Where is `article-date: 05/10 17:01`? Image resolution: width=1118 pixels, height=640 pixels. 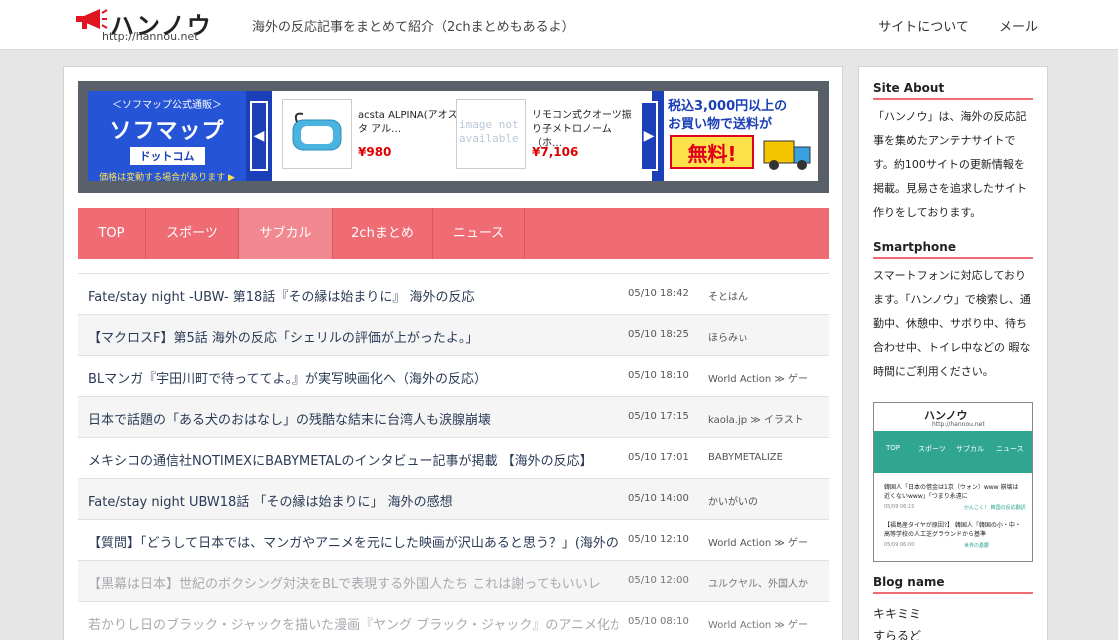
article-date: 05/10 17:01 is located at coordinates (658, 457).